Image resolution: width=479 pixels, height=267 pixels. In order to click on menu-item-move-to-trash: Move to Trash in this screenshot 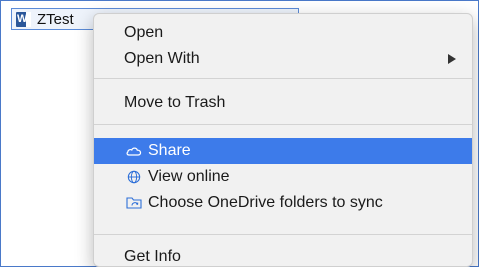, I will do `click(283, 103)`.